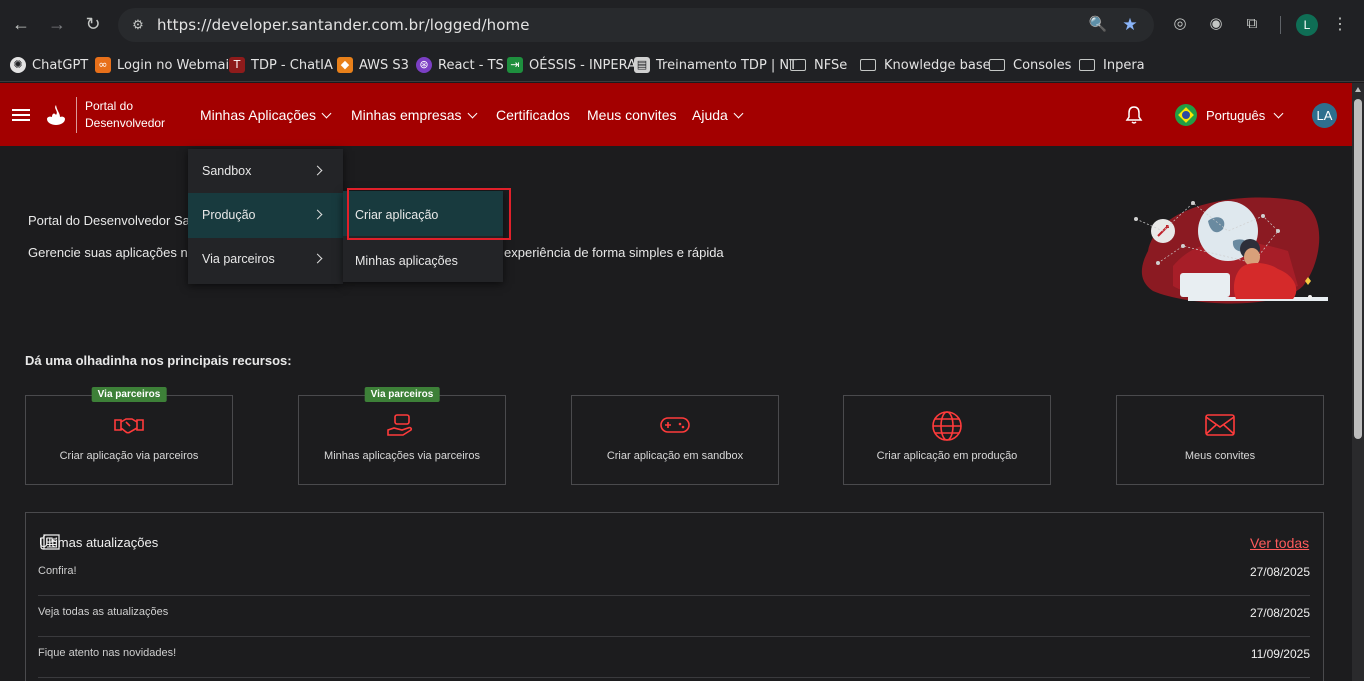 The width and height of the screenshot is (1364, 681). What do you see at coordinates (1252, 24) in the screenshot?
I see `extensions-puzzle-icon: ⧉` at bounding box center [1252, 24].